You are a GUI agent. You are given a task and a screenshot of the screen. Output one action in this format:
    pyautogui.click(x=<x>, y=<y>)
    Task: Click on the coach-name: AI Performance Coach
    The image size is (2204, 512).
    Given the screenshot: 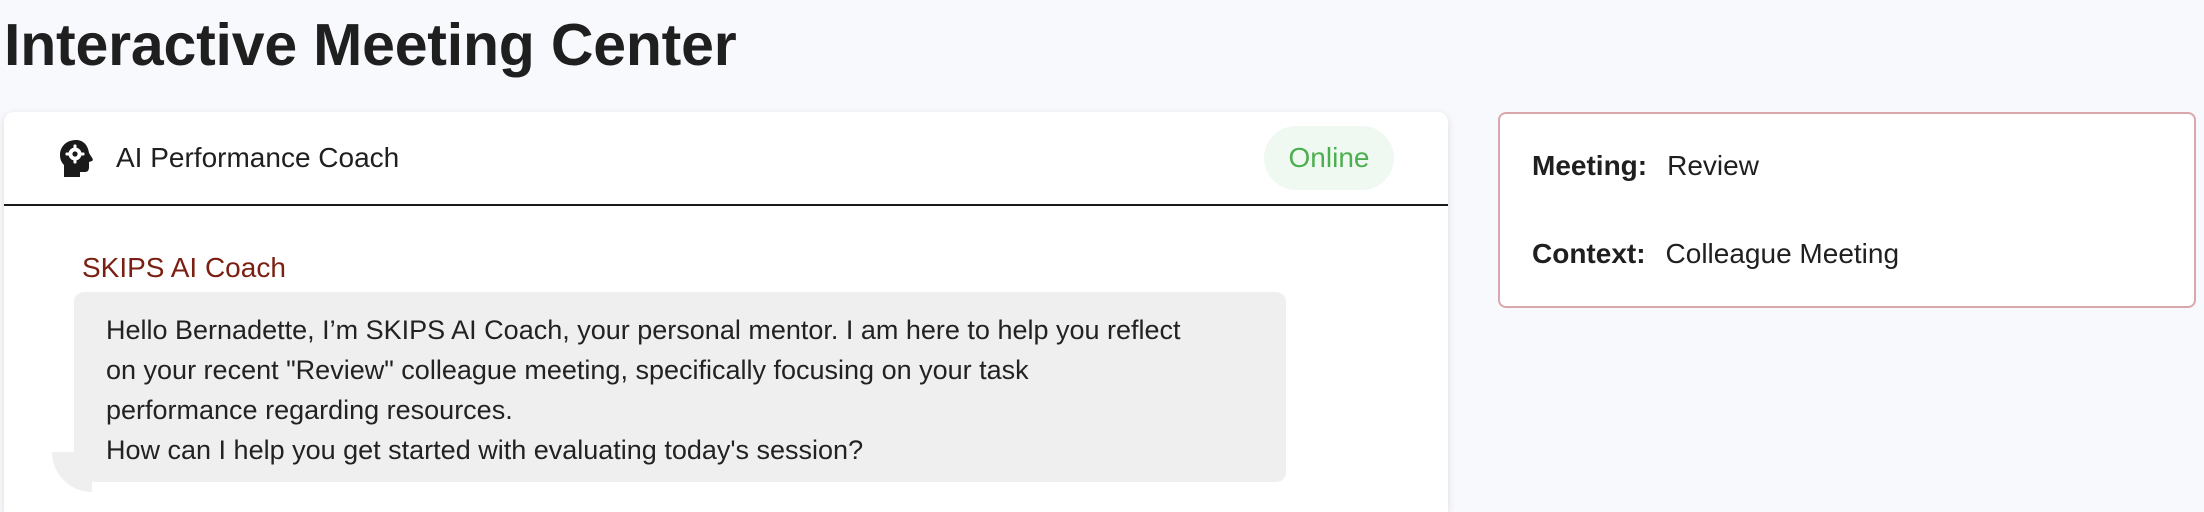 What is the action you would take?
    pyautogui.click(x=258, y=157)
    